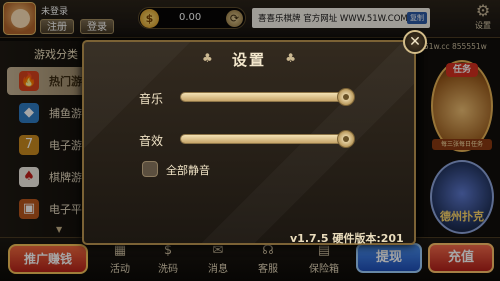  I want to click on music-slider-knob, so click(345, 97).